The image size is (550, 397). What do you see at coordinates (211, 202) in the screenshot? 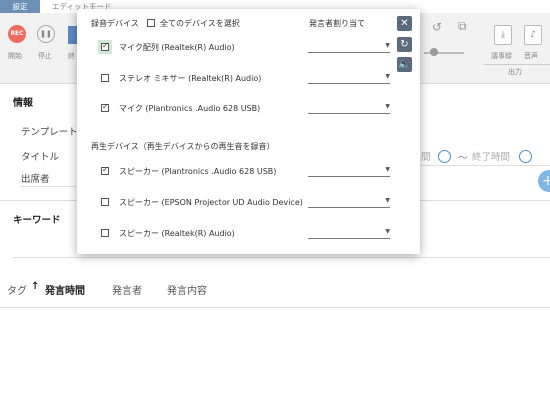
I see `playback-device-label: スピーカー (EPSON Projector UD Audio Device)` at bounding box center [211, 202].